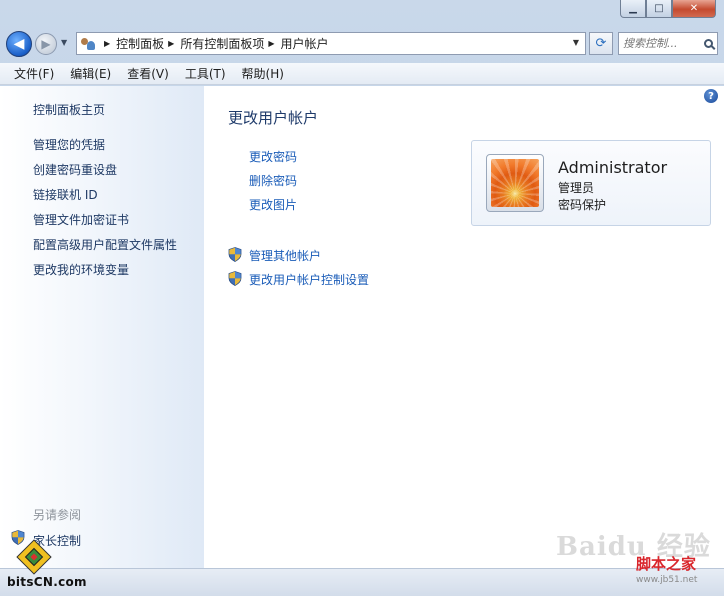  I want to click on sidebar-link-control-panel-home: 控制面板主页, so click(69, 109).